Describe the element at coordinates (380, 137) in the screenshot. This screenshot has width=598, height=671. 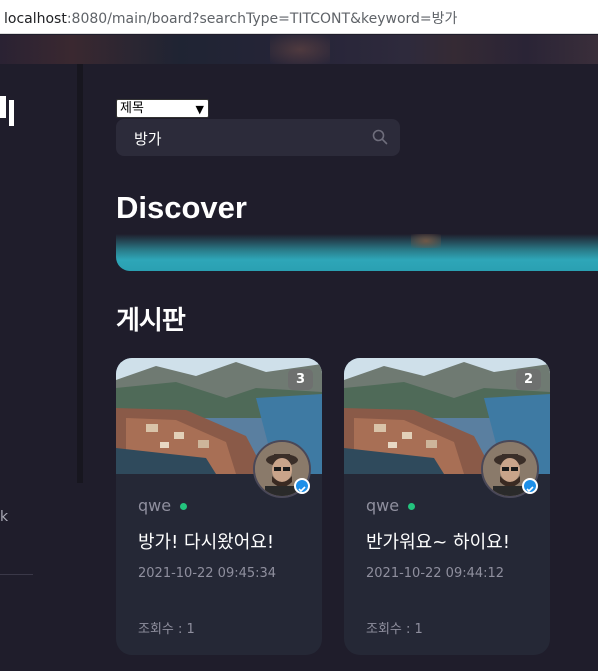
I see `search-icon` at that location.